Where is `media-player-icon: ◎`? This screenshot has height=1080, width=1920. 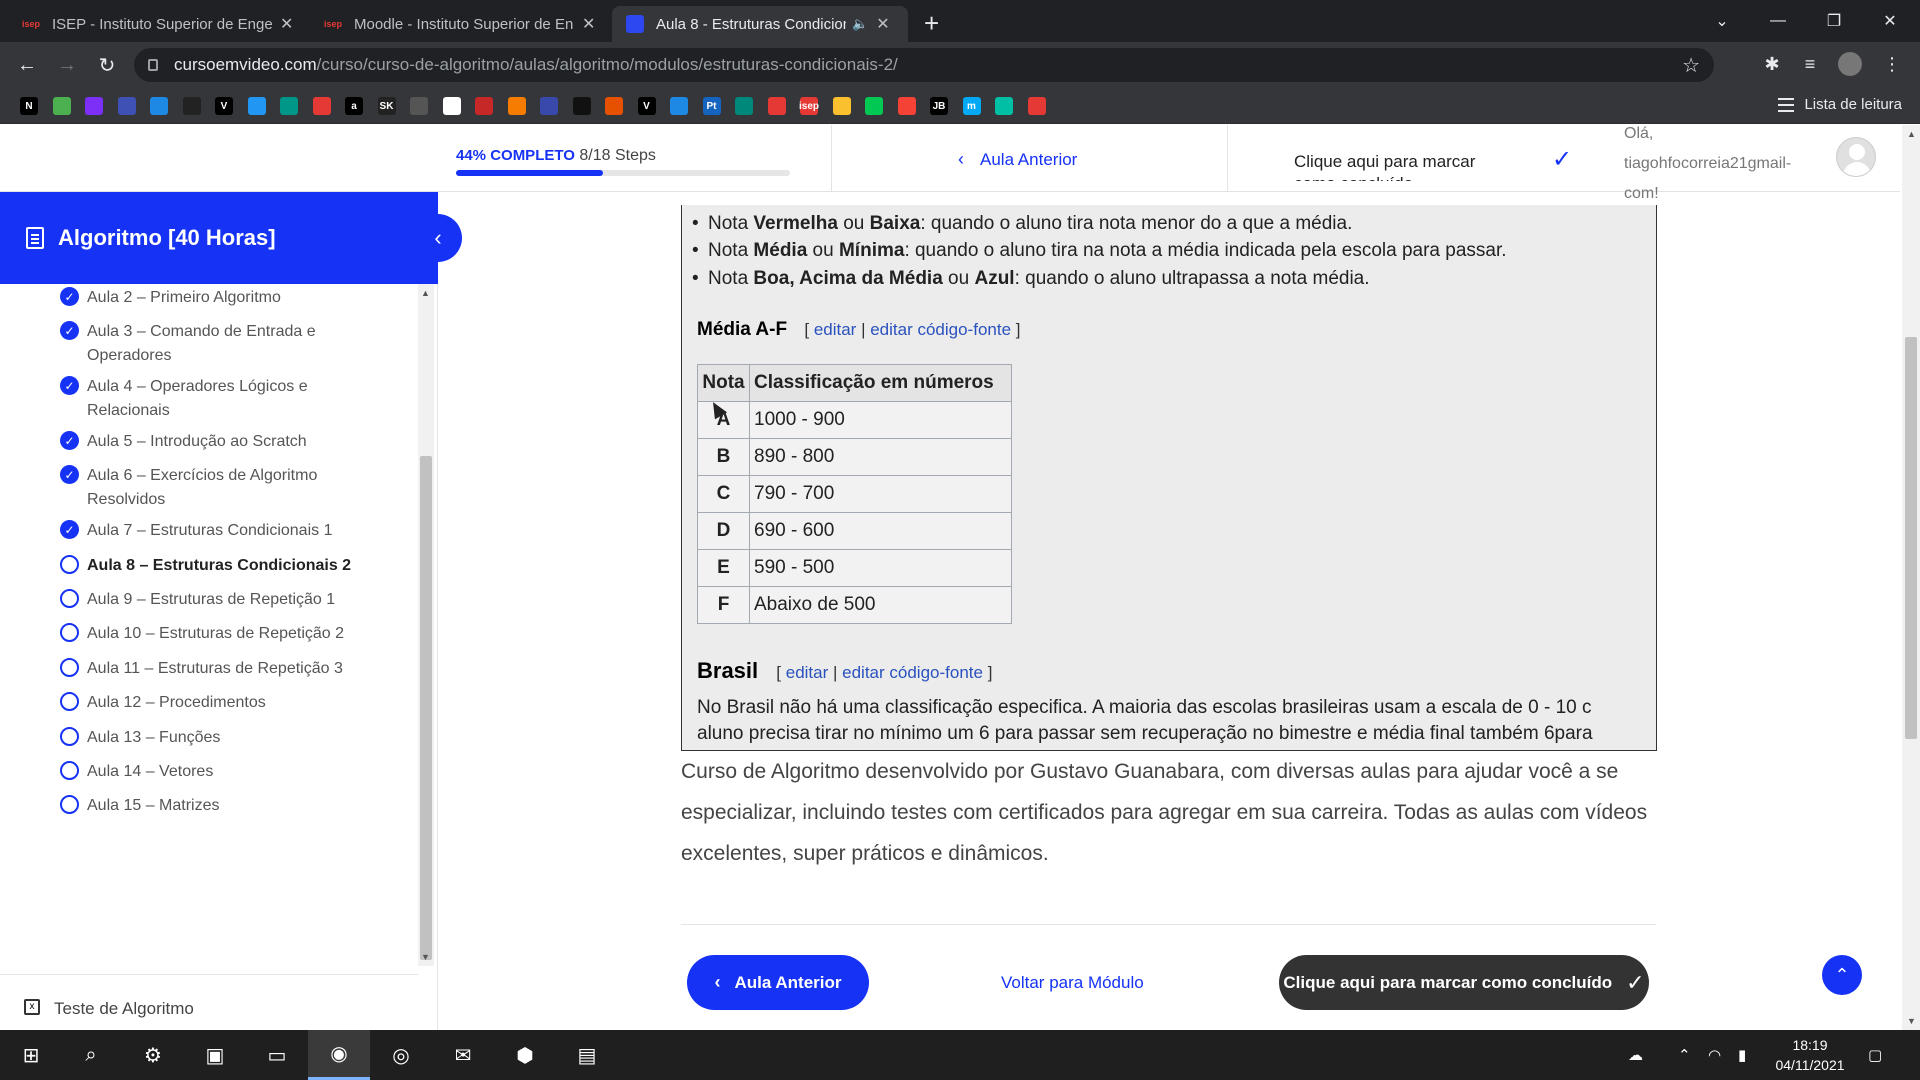 media-player-icon: ◎ is located at coordinates (401, 1055).